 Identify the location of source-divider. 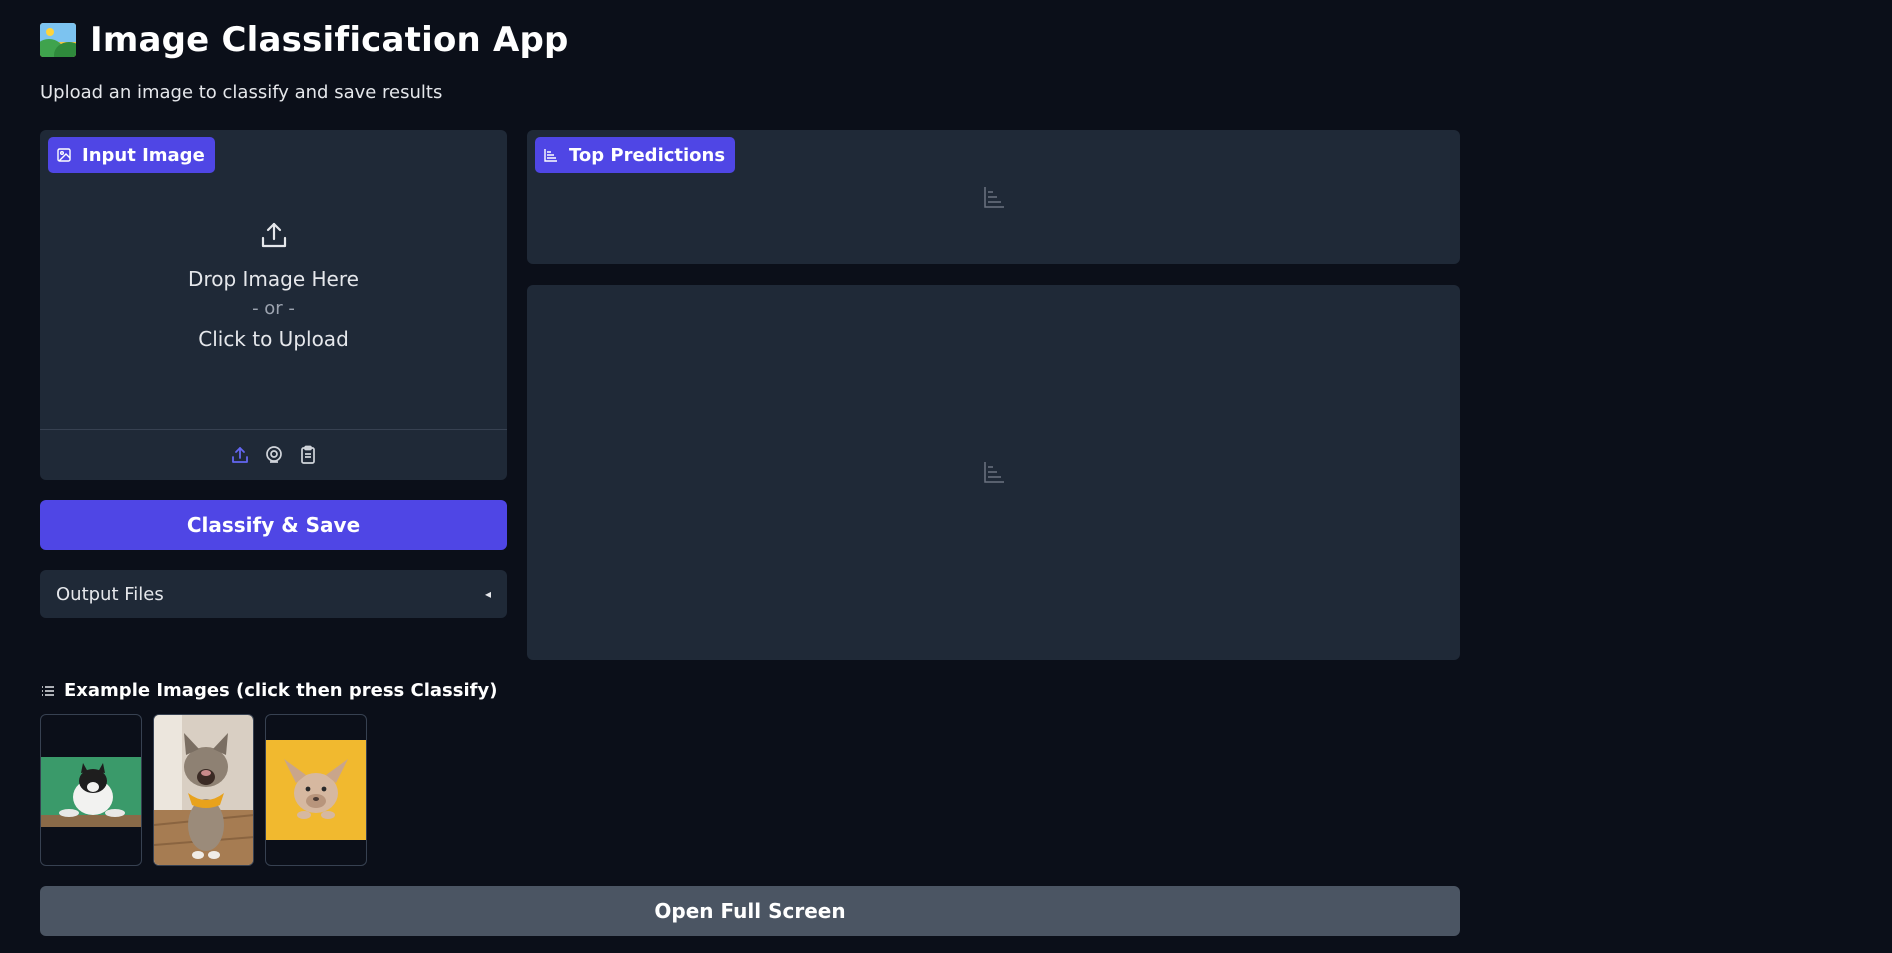
(273, 429).